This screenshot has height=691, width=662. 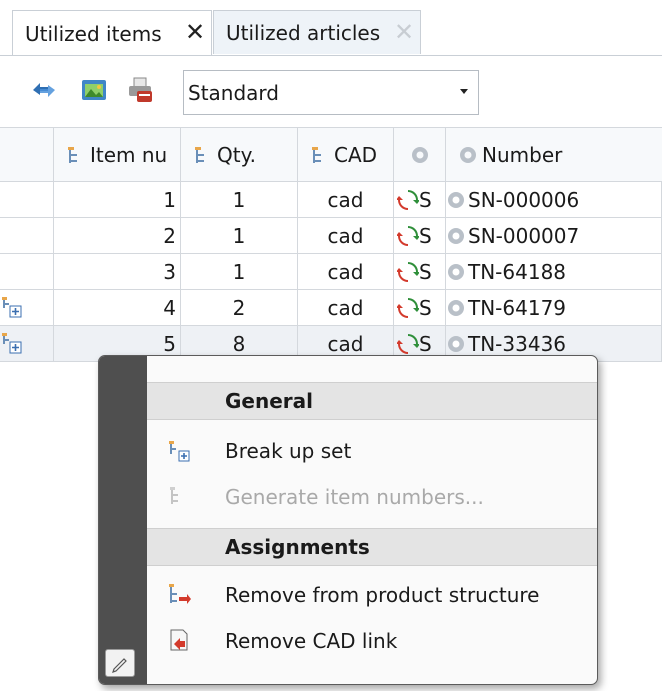 I want to click on column-header-number: Number, so click(x=554, y=154).